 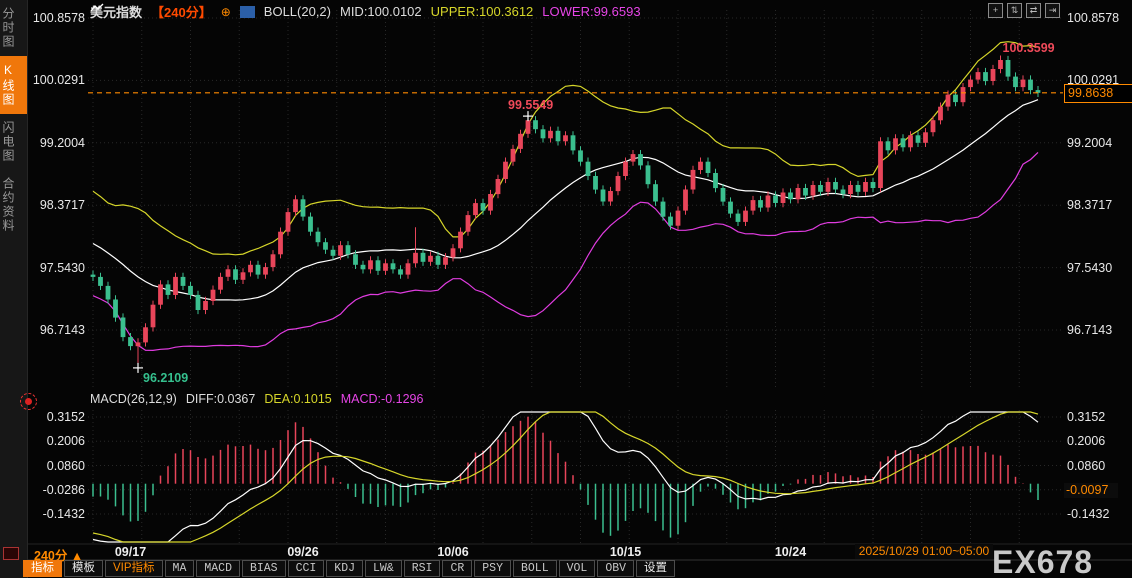 What do you see at coordinates (62, 205) in the screenshot?
I see `price-tick-left: 98.3717` at bounding box center [62, 205].